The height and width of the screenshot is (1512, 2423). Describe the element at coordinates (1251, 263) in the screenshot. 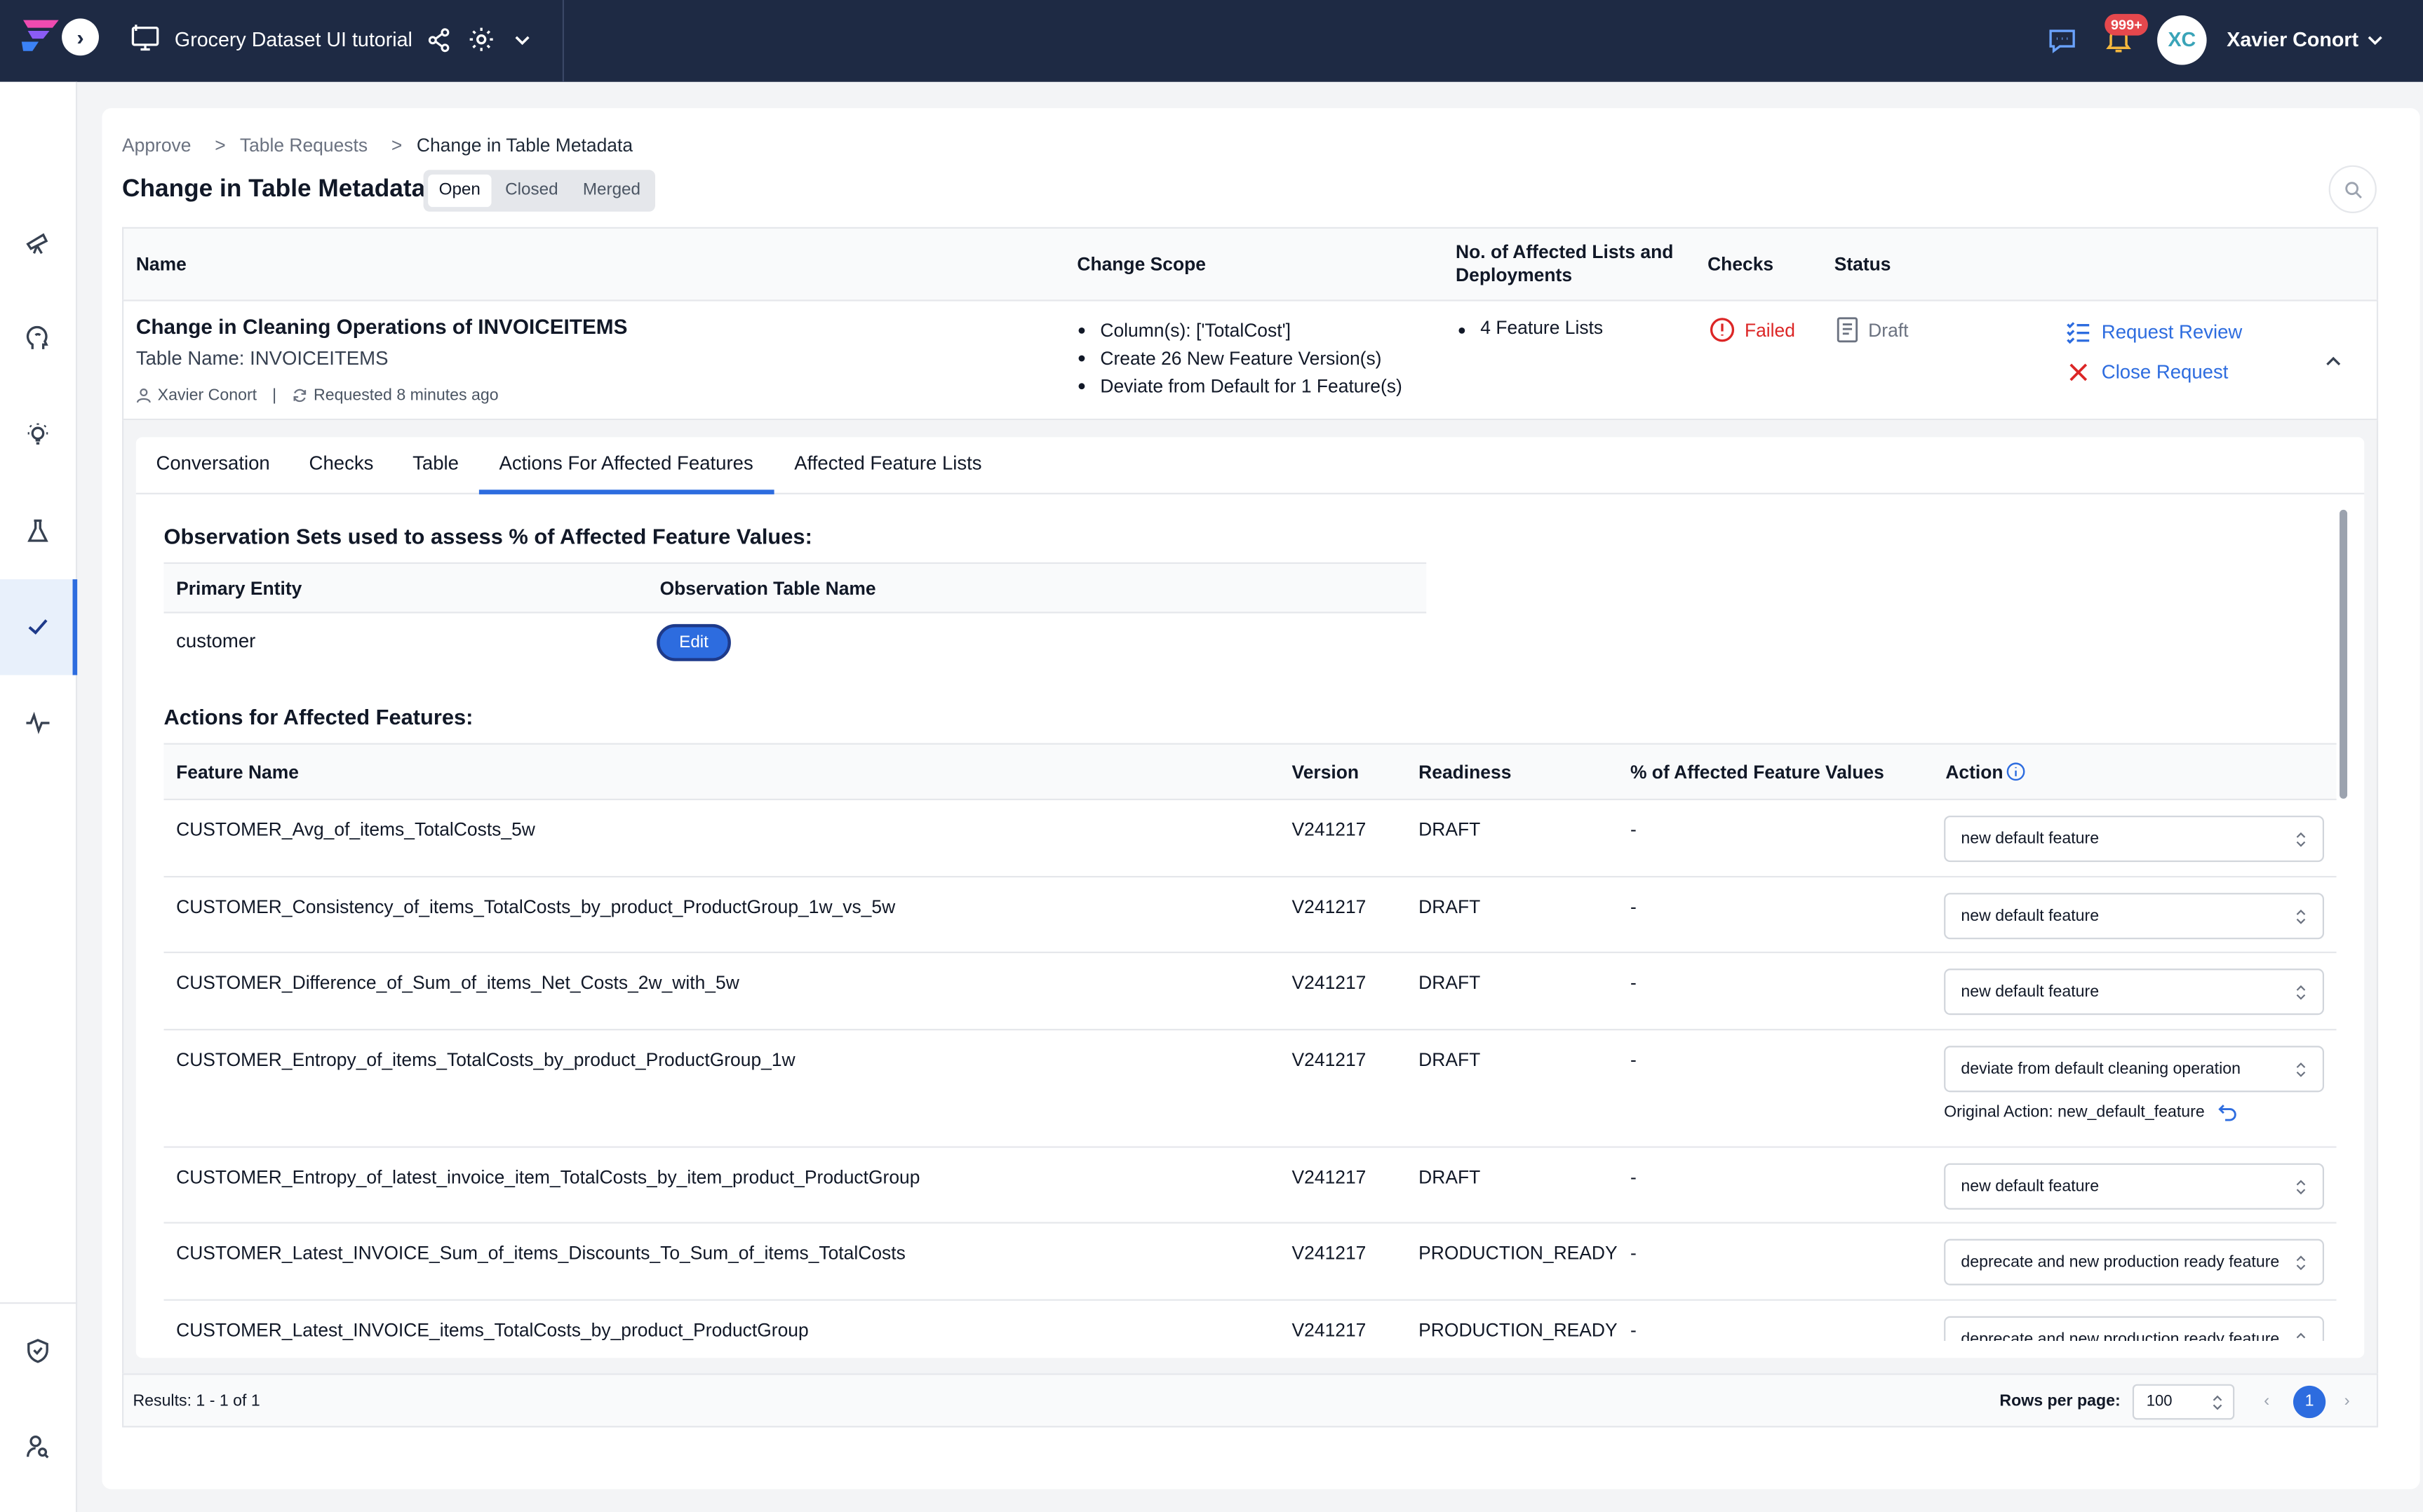

I see `request-table-header` at that location.